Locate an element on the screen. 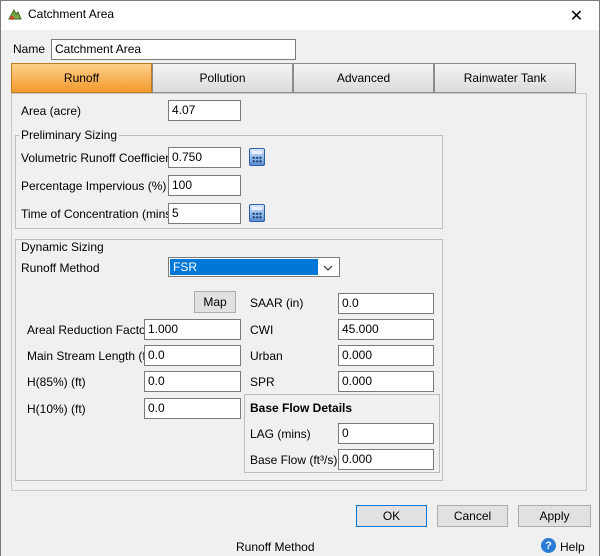 This screenshot has width=600, height=556. time-of-concentration-label: Time of Concentration (mins) is located at coordinates (98, 214).